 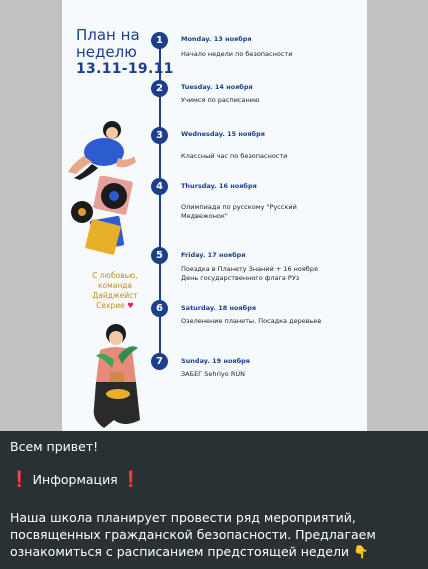 What do you see at coordinates (159, 255) in the screenshot?
I see `day-number-badge: 5` at bounding box center [159, 255].